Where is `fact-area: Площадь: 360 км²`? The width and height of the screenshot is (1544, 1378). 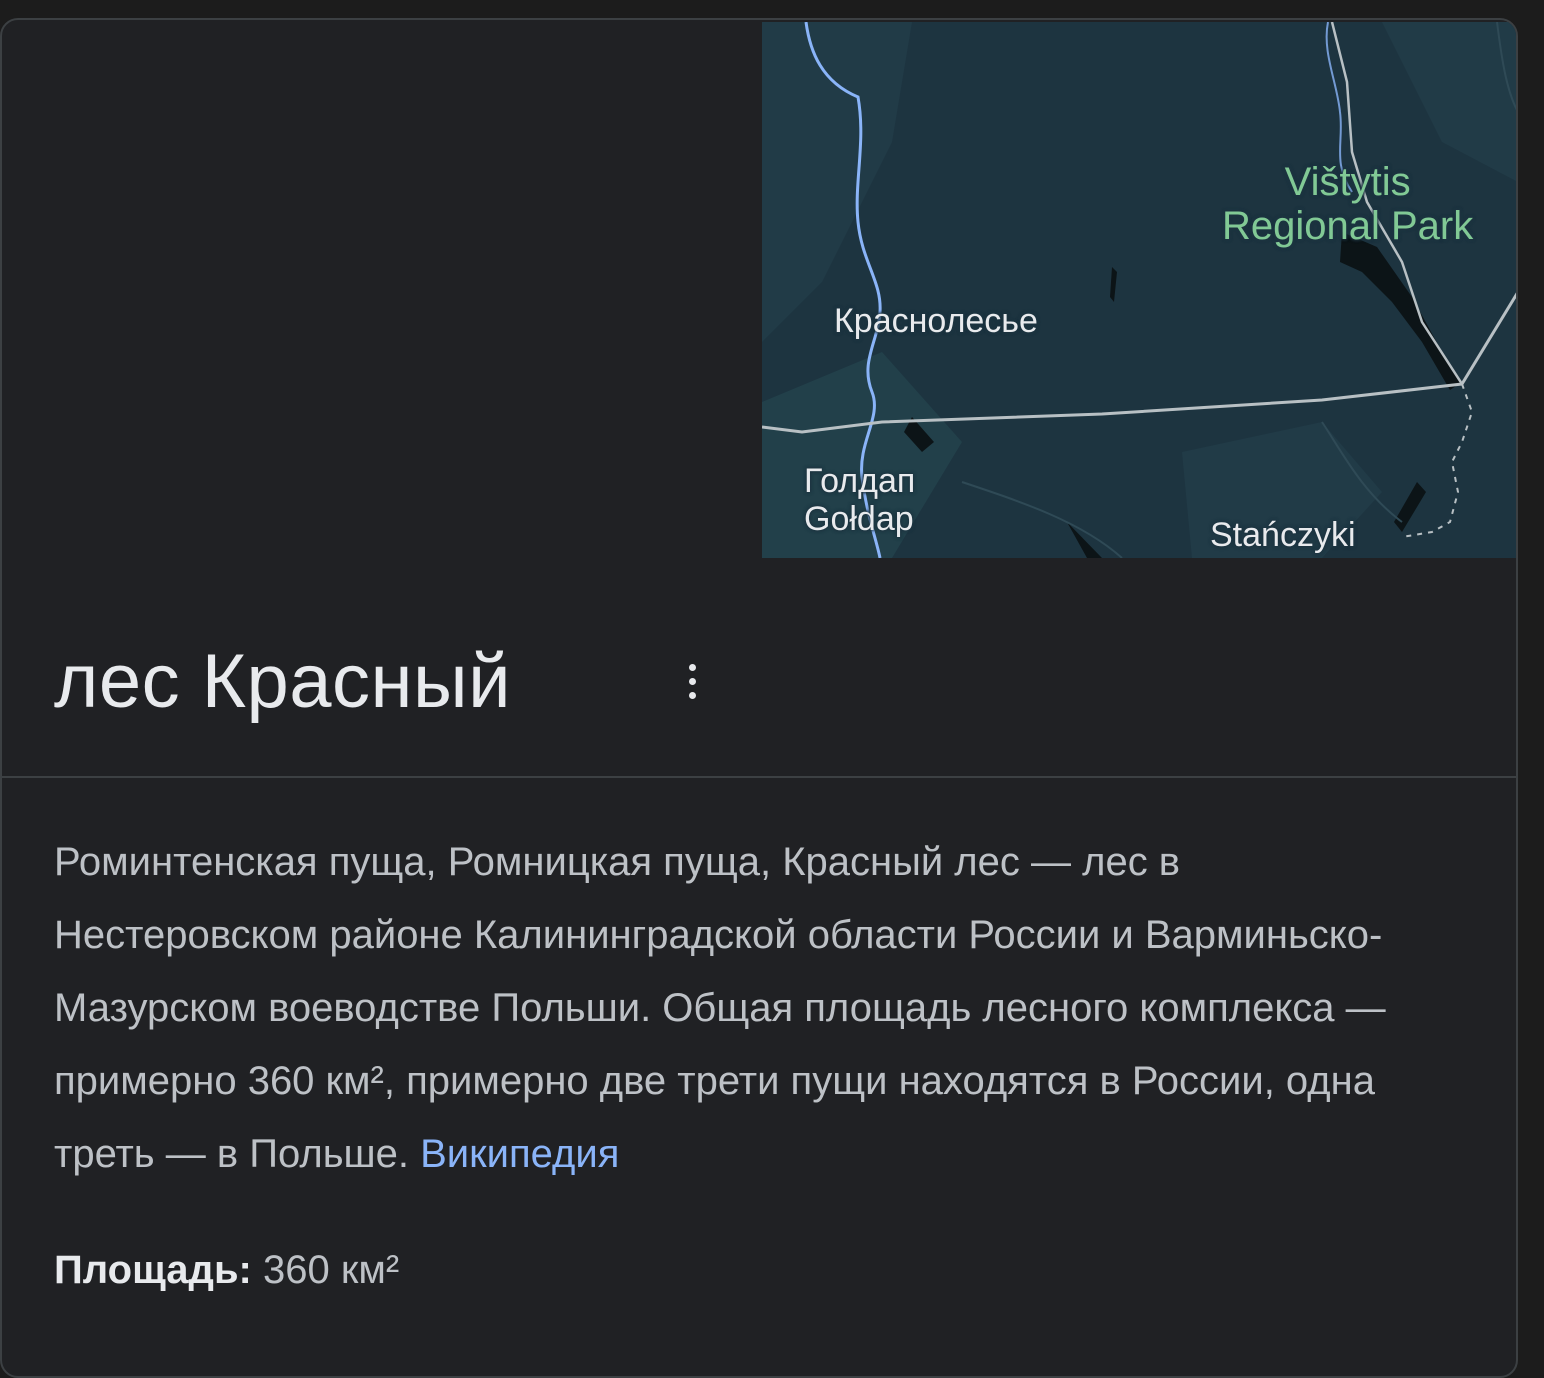
fact-area: Площадь: 360 км² is located at coordinates (226, 1270).